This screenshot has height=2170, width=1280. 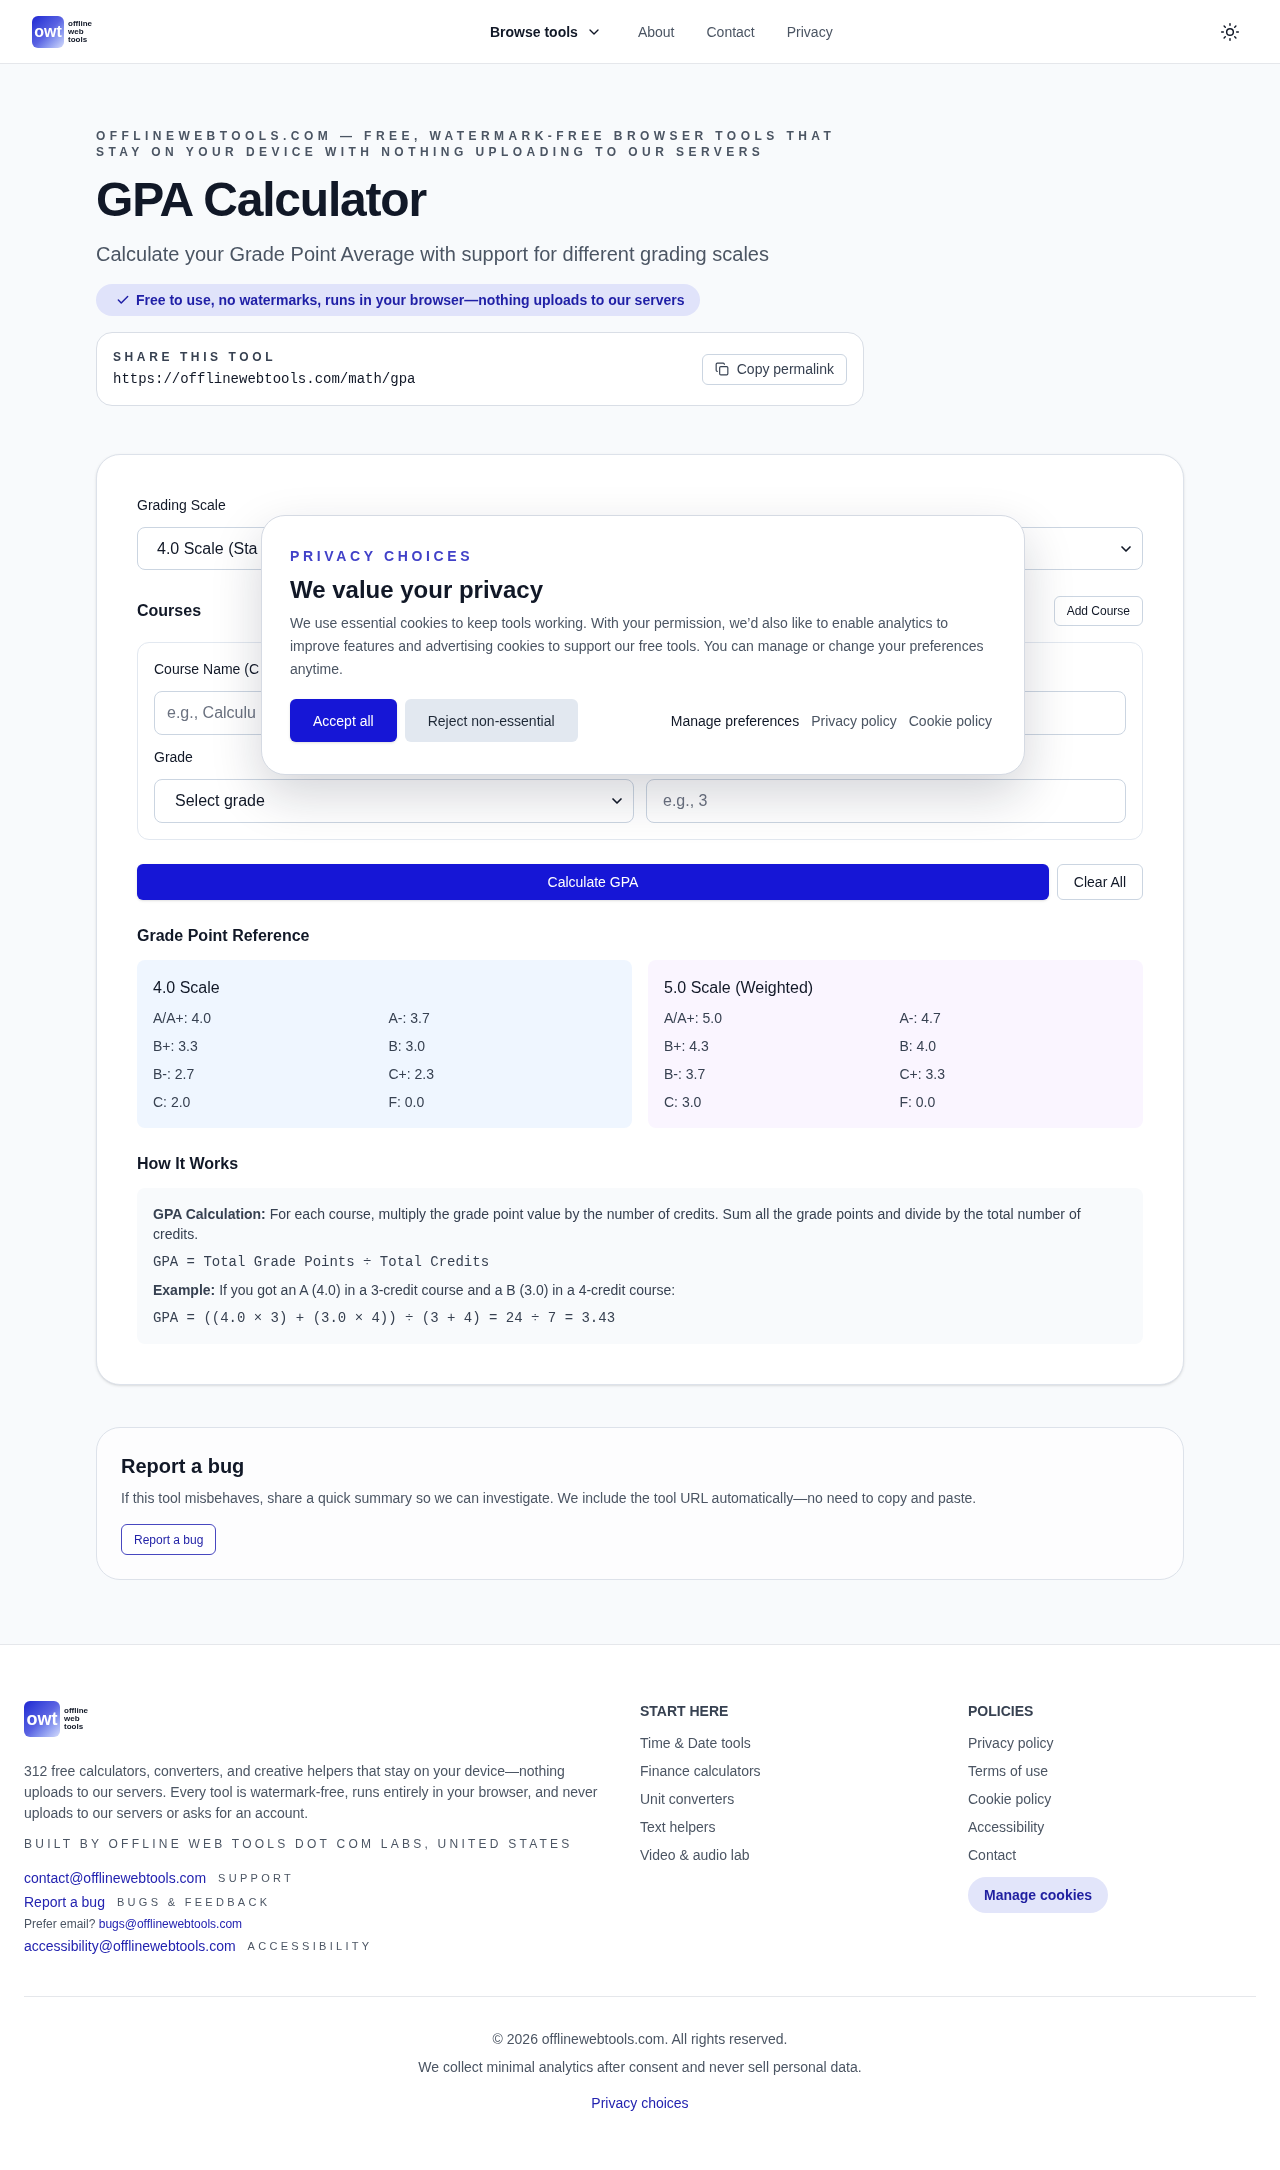 What do you see at coordinates (1230, 31) in the screenshot?
I see `sun-icon` at bounding box center [1230, 31].